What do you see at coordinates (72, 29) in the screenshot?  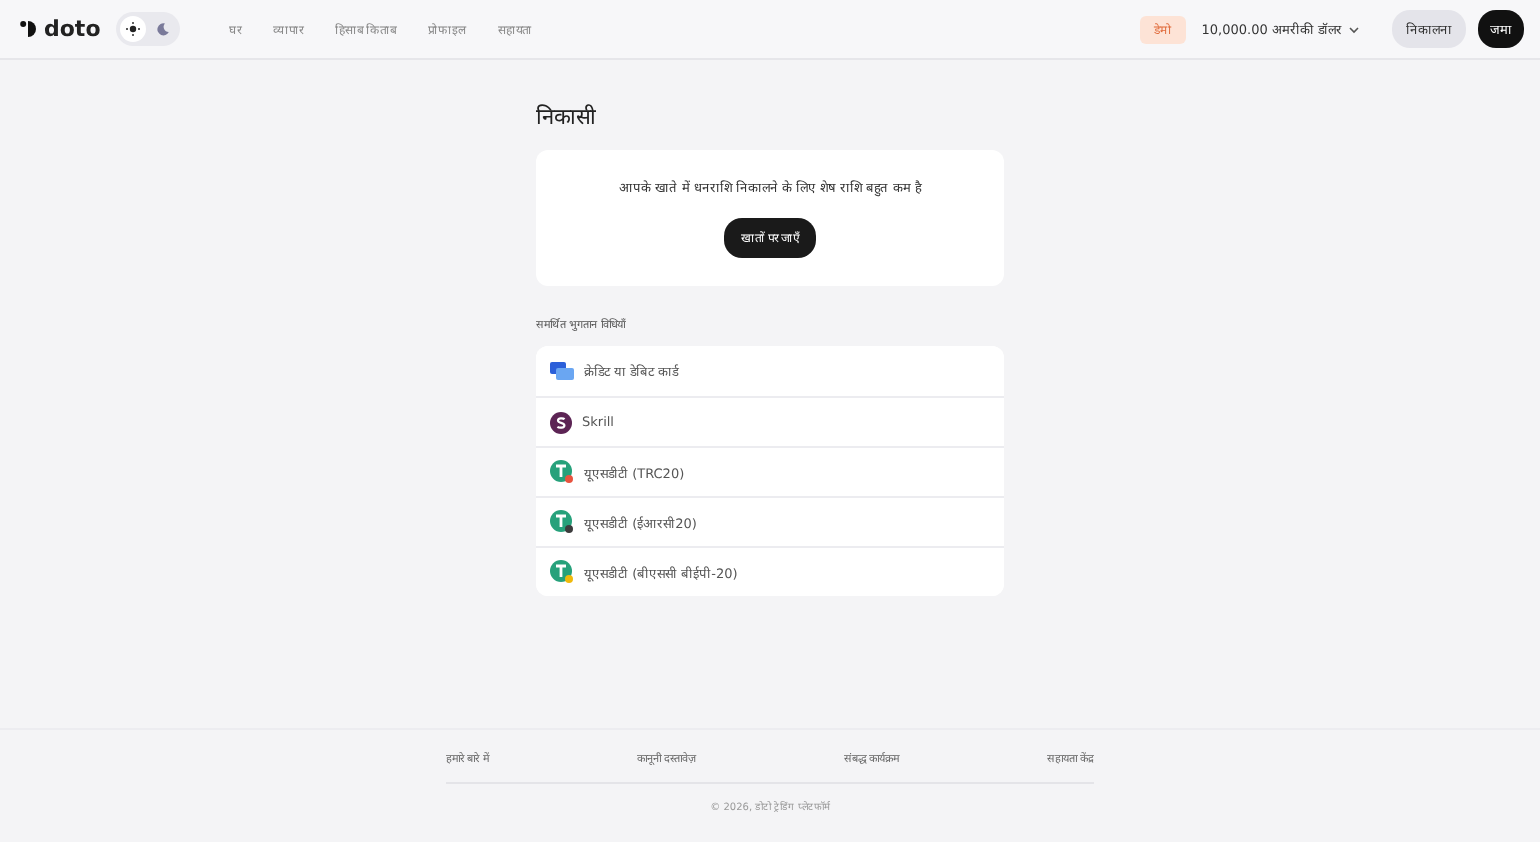 I see `logo-text: doto` at bounding box center [72, 29].